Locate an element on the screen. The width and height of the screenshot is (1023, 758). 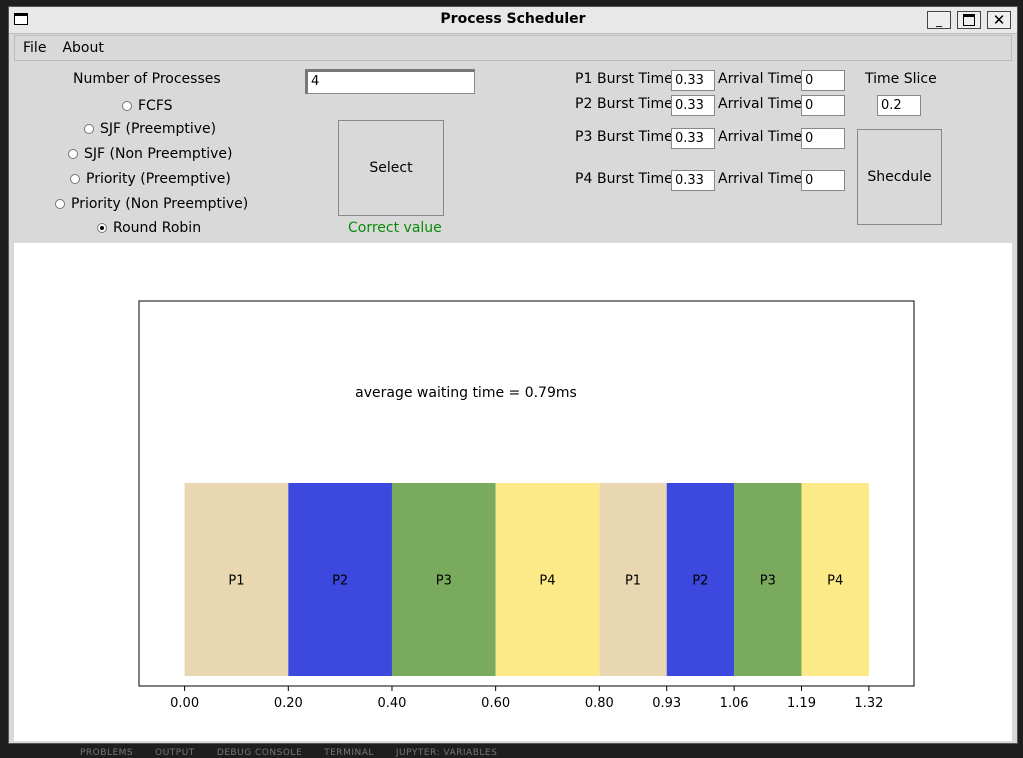
select-button: Select is located at coordinates (391, 168).